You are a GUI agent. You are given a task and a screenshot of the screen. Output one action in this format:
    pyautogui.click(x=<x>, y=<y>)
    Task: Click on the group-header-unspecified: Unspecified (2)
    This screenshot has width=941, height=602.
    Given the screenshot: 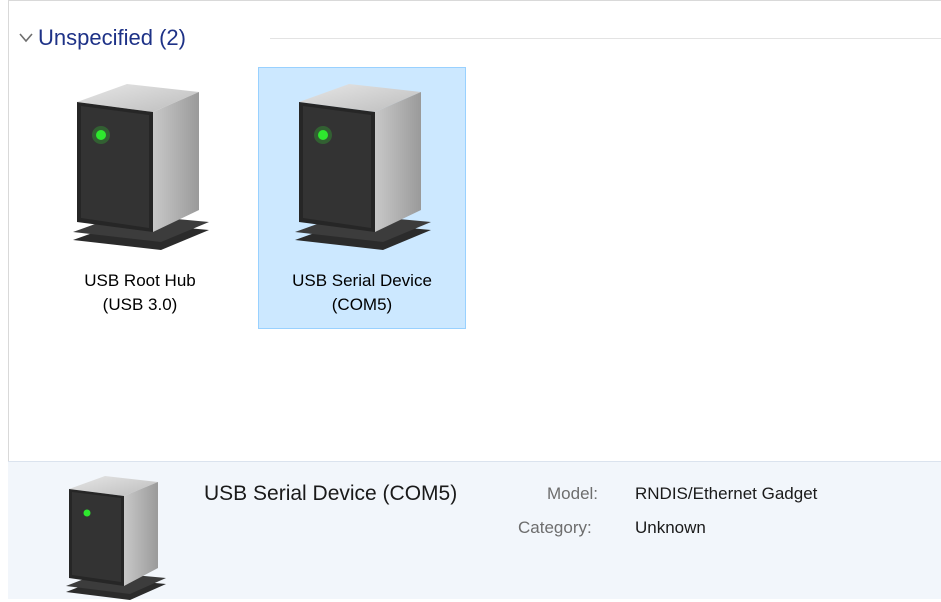 What is the action you would take?
    pyautogui.click(x=102, y=38)
    